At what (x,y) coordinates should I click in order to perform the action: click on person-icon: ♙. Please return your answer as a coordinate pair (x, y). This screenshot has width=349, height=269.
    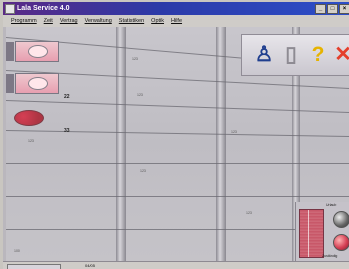
    Looking at the image, I should click on (264, 54).